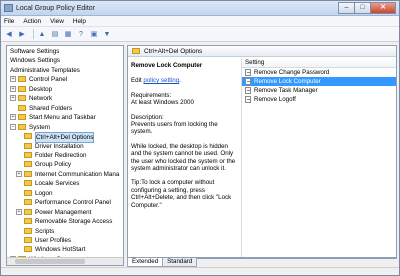 This screenshot has width=400, height=276. I want to click on status-bar, so click(200, 271).